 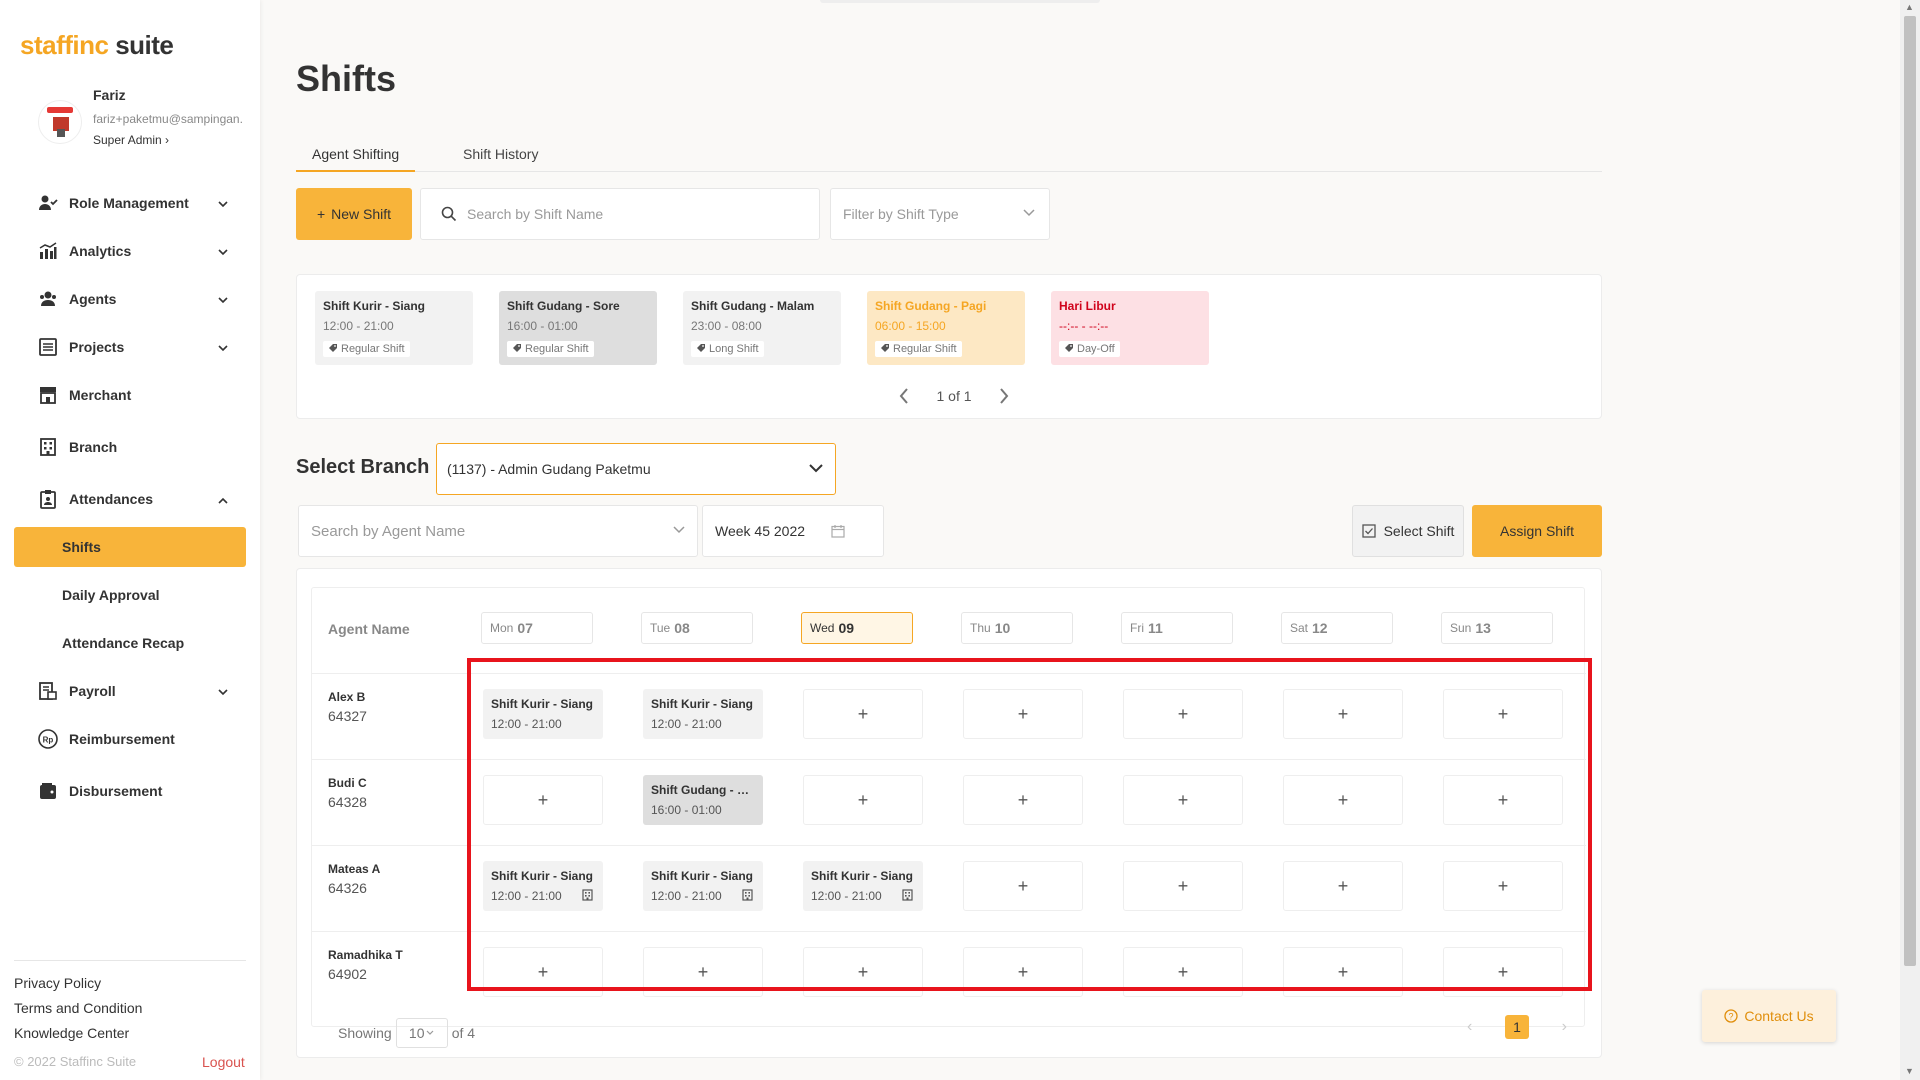 I want to click on day-header-sat: Sat 12, so click(x=1337, y=628).